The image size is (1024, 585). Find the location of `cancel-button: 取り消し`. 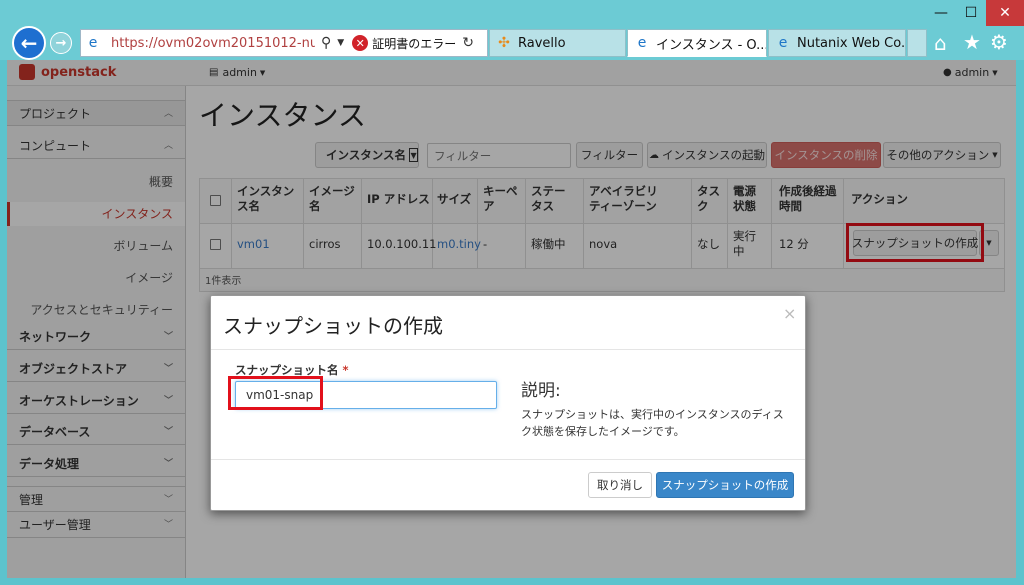

cancel-button: 取り消し is located at coordinates (620, 485).